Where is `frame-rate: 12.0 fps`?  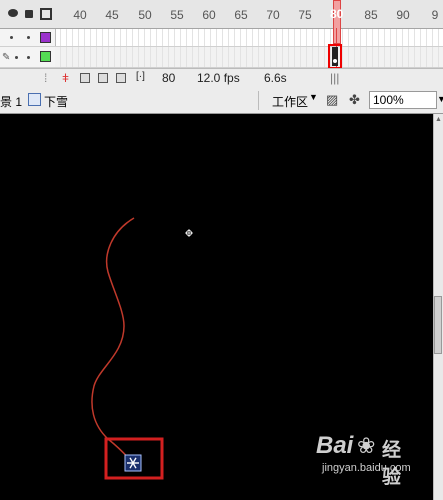 frame-rate: 12.0 fps is located at coordinates (218, 78).